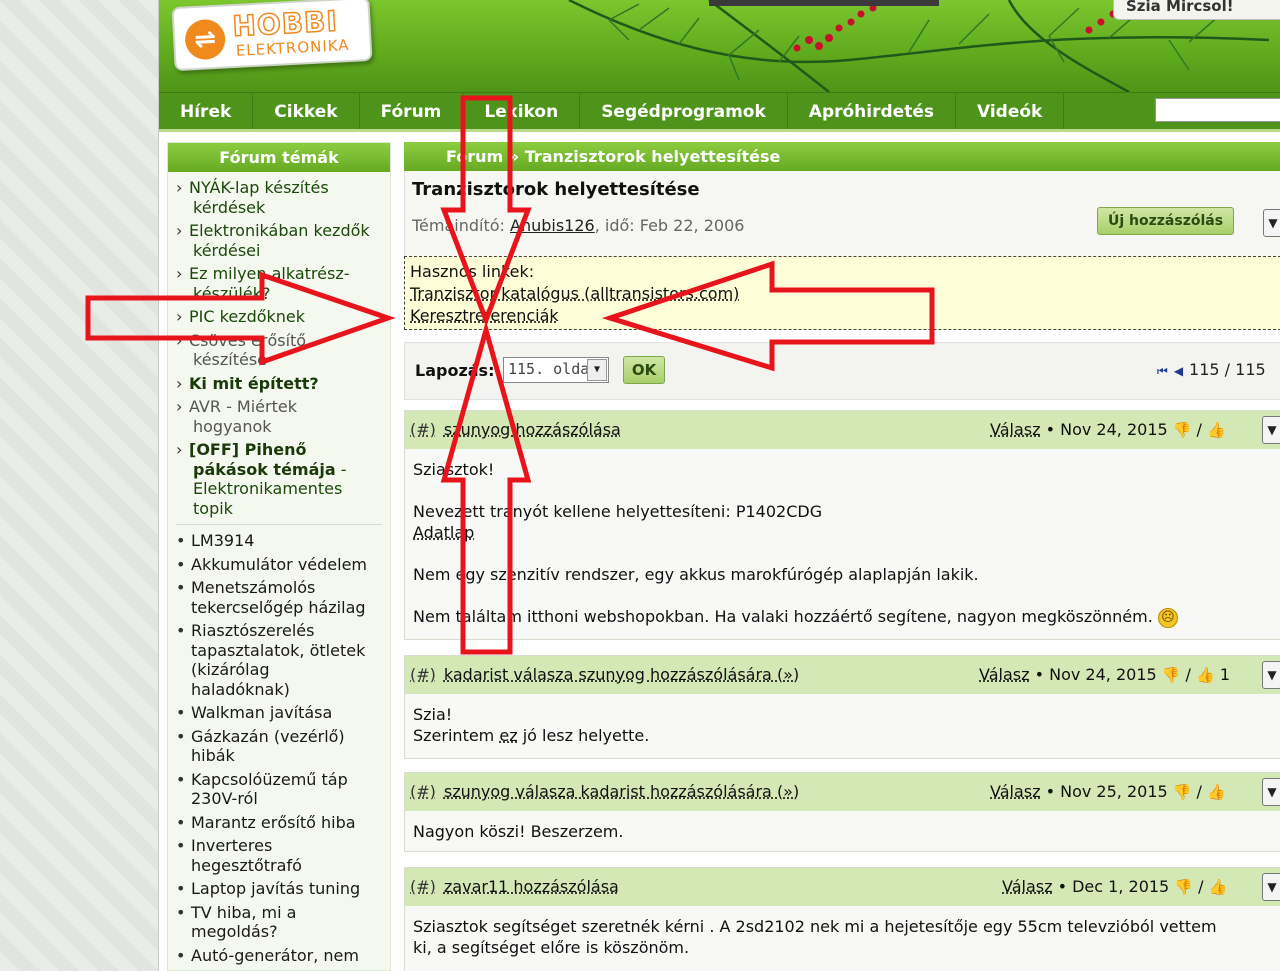  I want to click on sidebar-topic-ki-mit-epitett: › Ki mit épített?, so click(279, 384).